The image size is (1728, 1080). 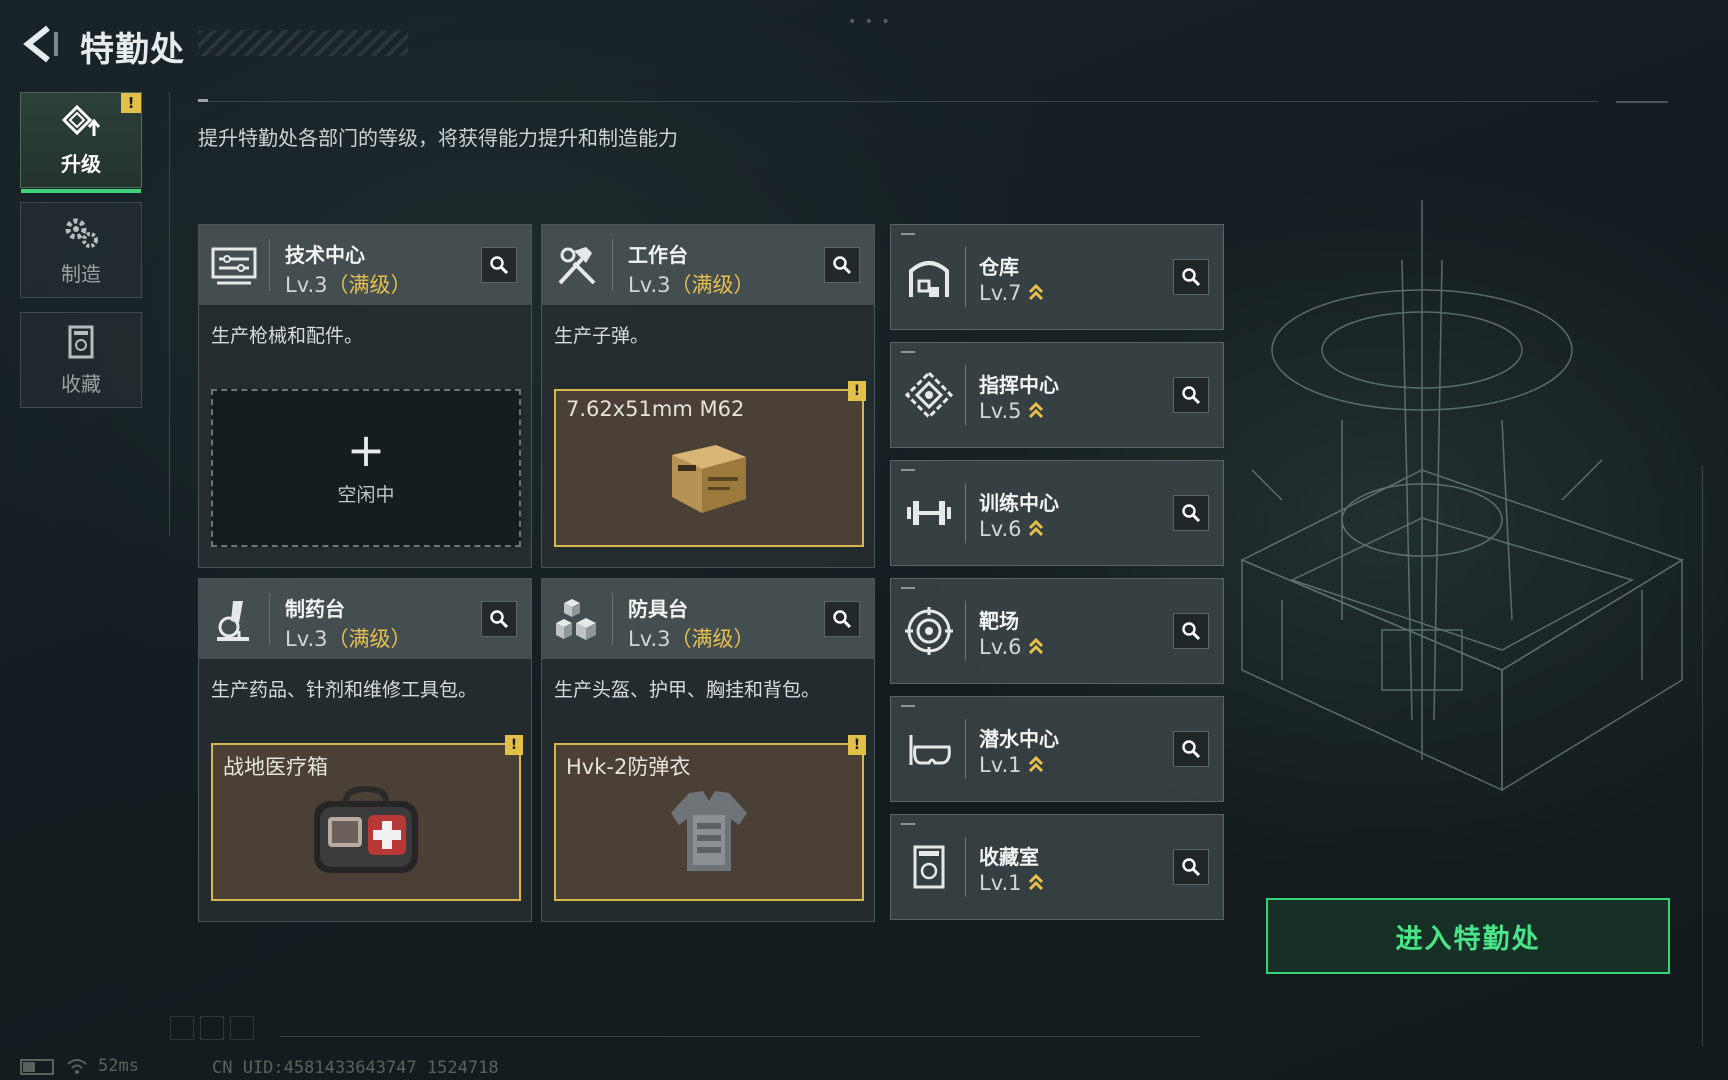 What do you see at coordinates (658, 609) in the screenshot?
I see `department-name: 防具台` at bounding box center [658, 609].